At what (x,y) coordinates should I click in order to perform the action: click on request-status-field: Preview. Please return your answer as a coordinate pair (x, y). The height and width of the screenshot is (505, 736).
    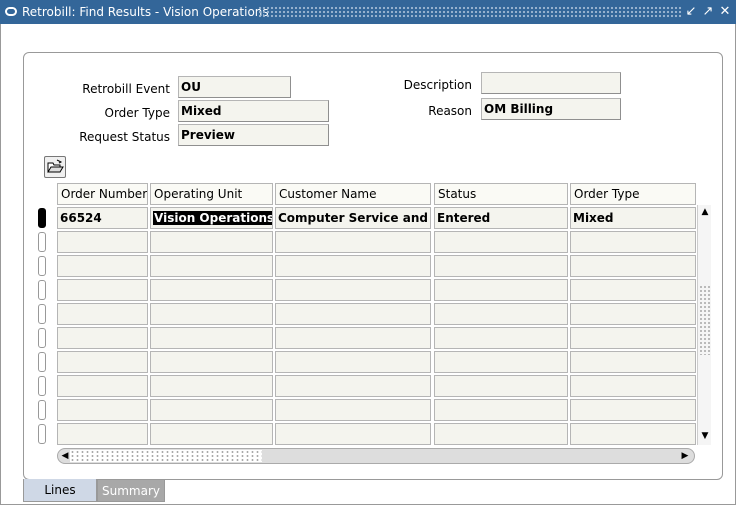
    Looking at the image, I should click on (253, 135).